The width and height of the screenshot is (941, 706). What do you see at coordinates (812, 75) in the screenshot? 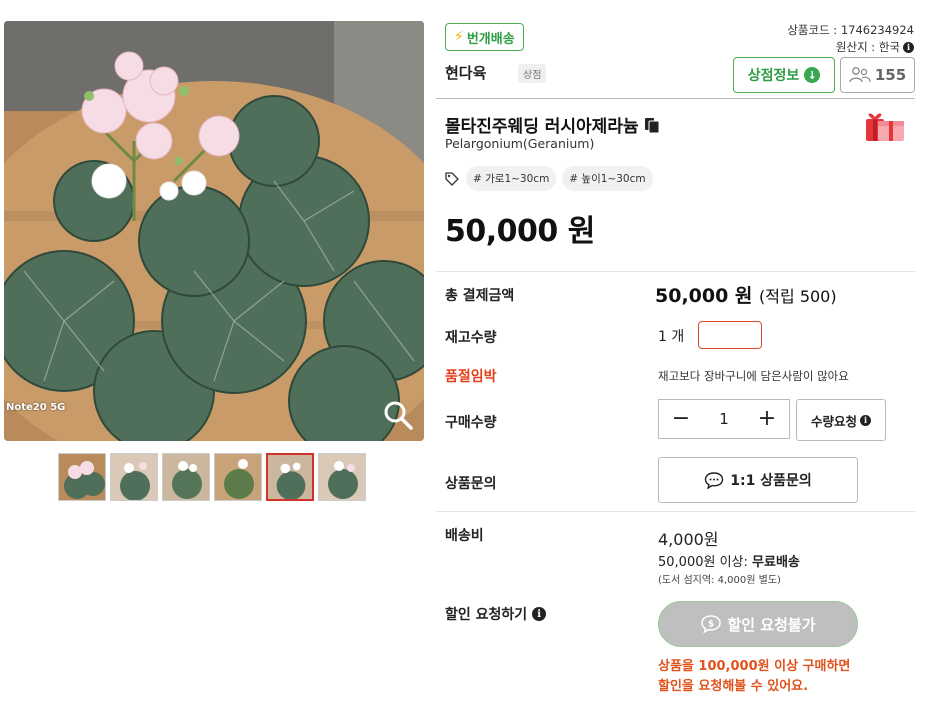
I see `arrow-down-circle-icon: ↓` at bounding box center [812, 75].